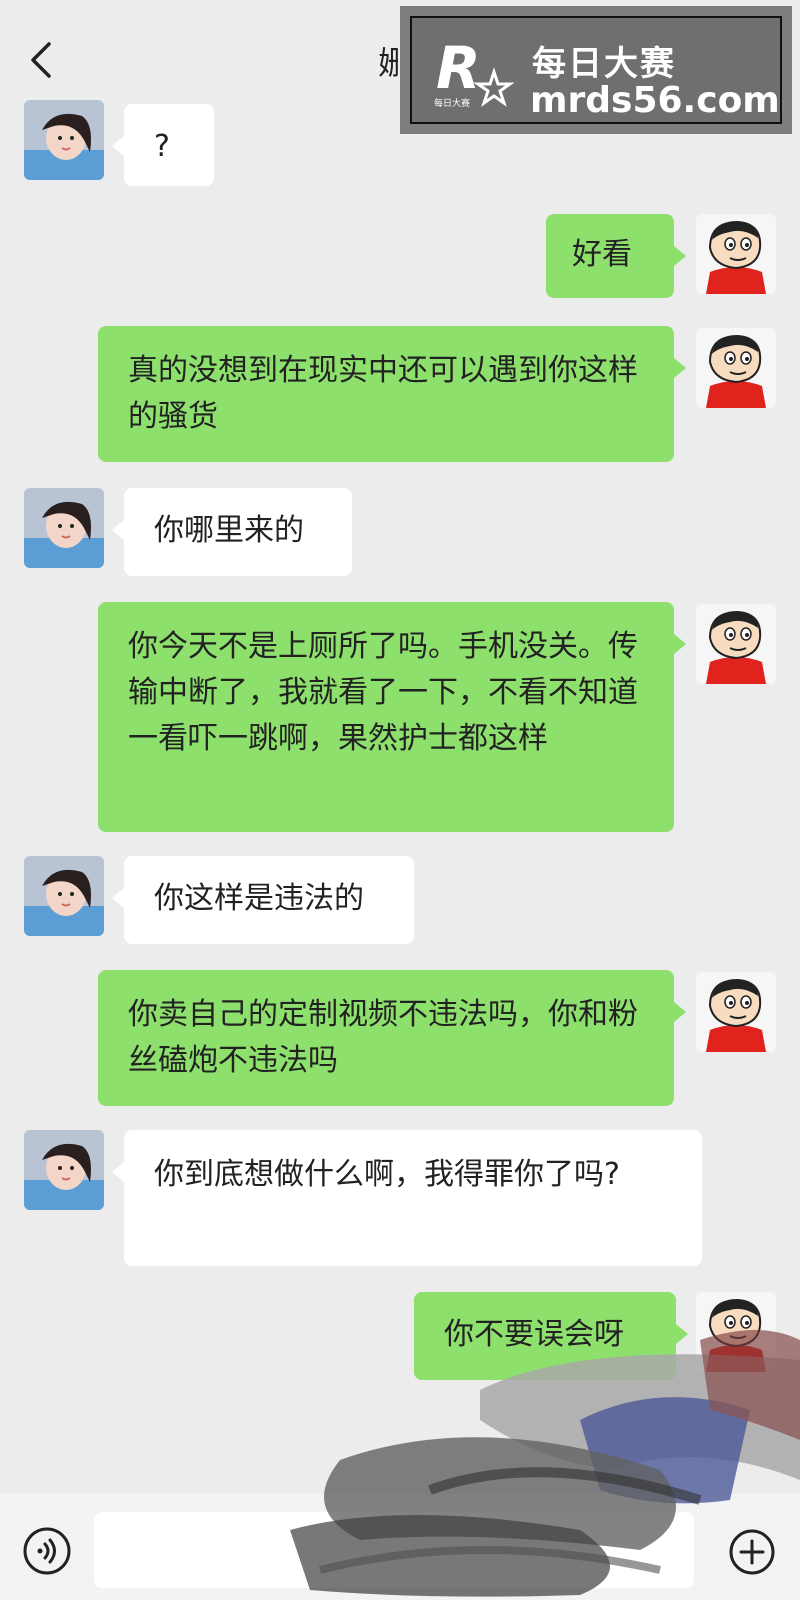 This screenshot has height=1600, width=800. What do you see at coordinates (616, 256) in the screenshot?
I see `message-bubble-sent: 好看` at bounding box center [616, 256].